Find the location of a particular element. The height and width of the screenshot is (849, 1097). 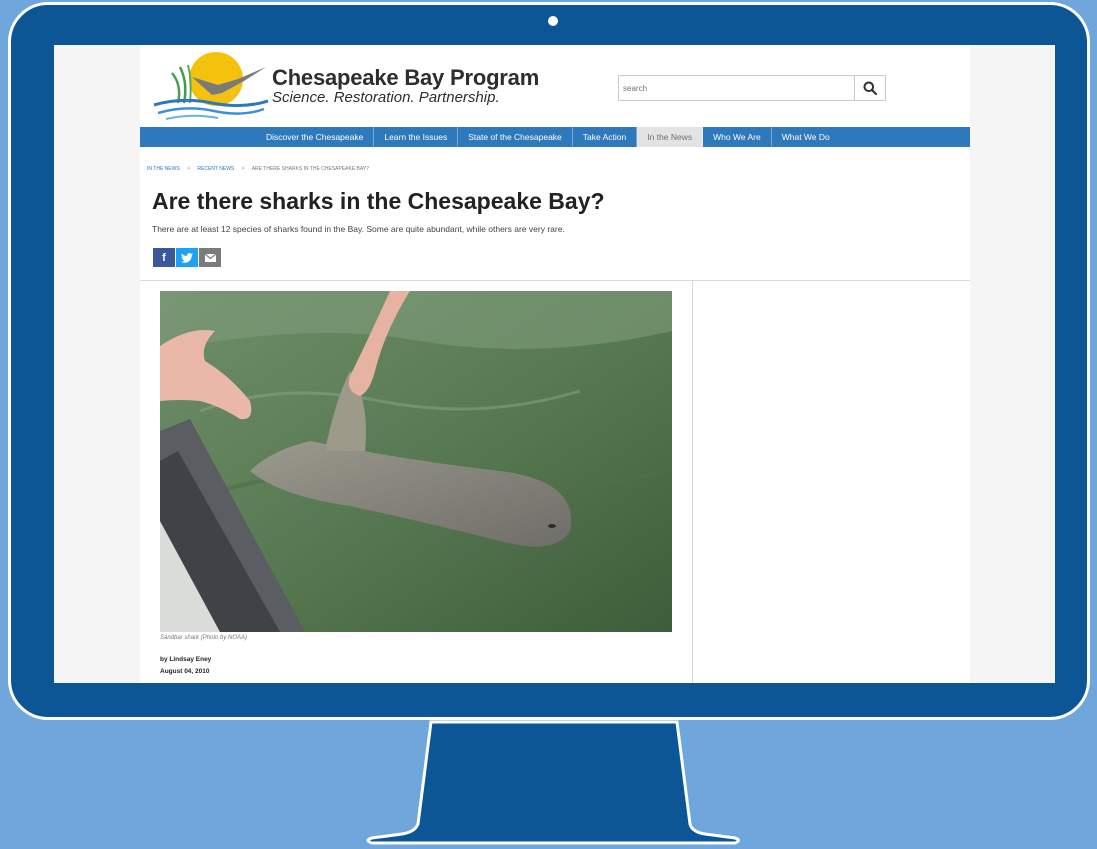

breadcrumb-link-recent-news: RECENT NEWS is located at coordinates (215, 169).